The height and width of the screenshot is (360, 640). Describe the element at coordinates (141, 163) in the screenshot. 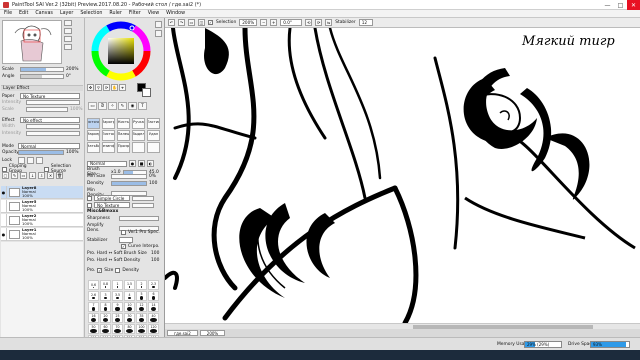

I see `brush-shape-square-icon: ■` at that location.